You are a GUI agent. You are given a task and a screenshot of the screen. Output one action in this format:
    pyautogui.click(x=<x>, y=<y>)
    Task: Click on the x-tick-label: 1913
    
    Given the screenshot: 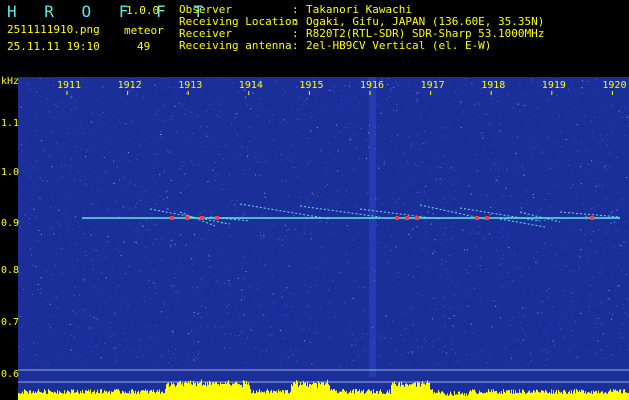 What is the action you would take?
    pyautogui.click(x=190, y=85)
    